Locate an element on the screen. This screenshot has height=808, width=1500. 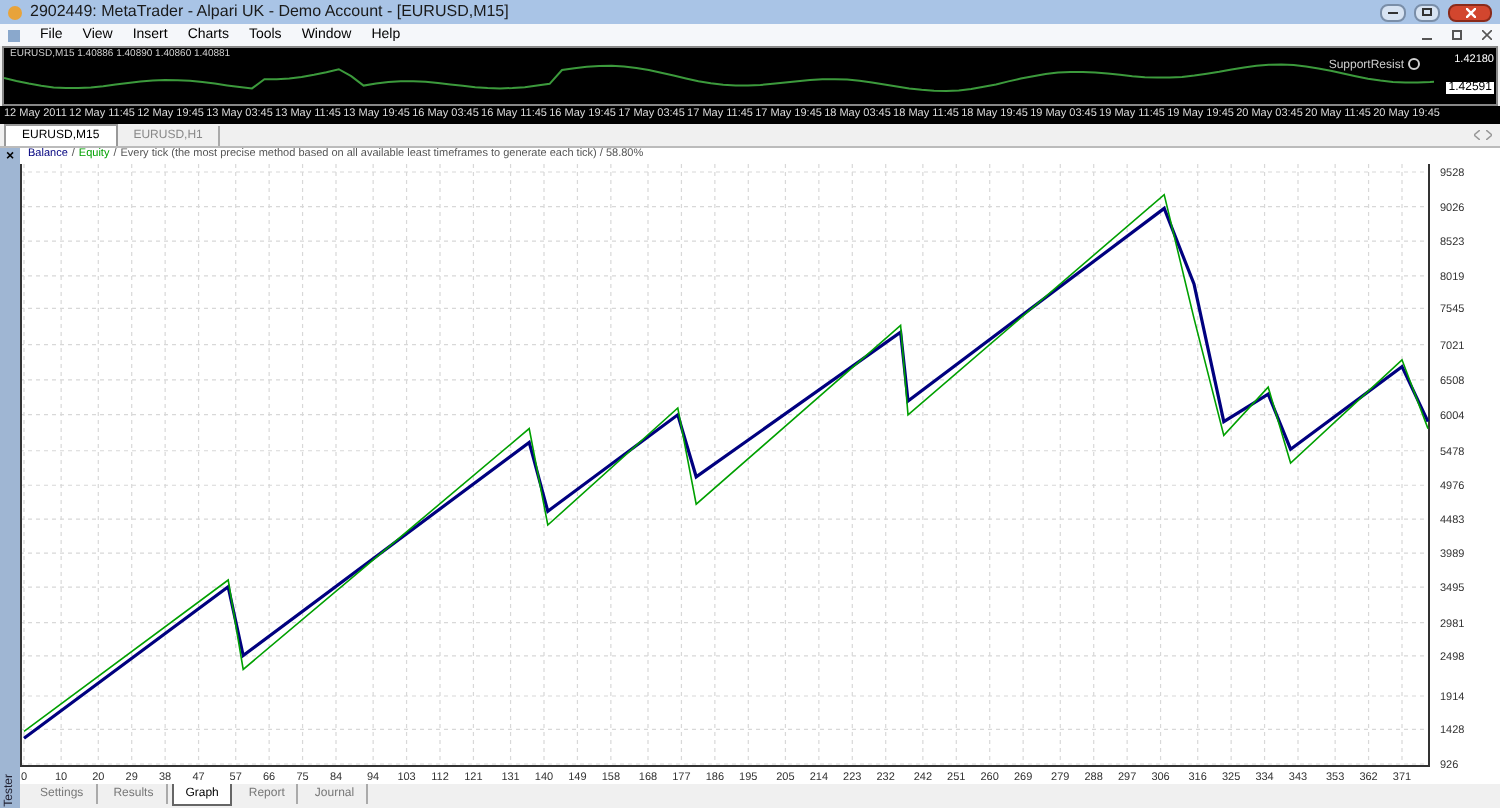
document-icon is located at coordinates (14, 35).